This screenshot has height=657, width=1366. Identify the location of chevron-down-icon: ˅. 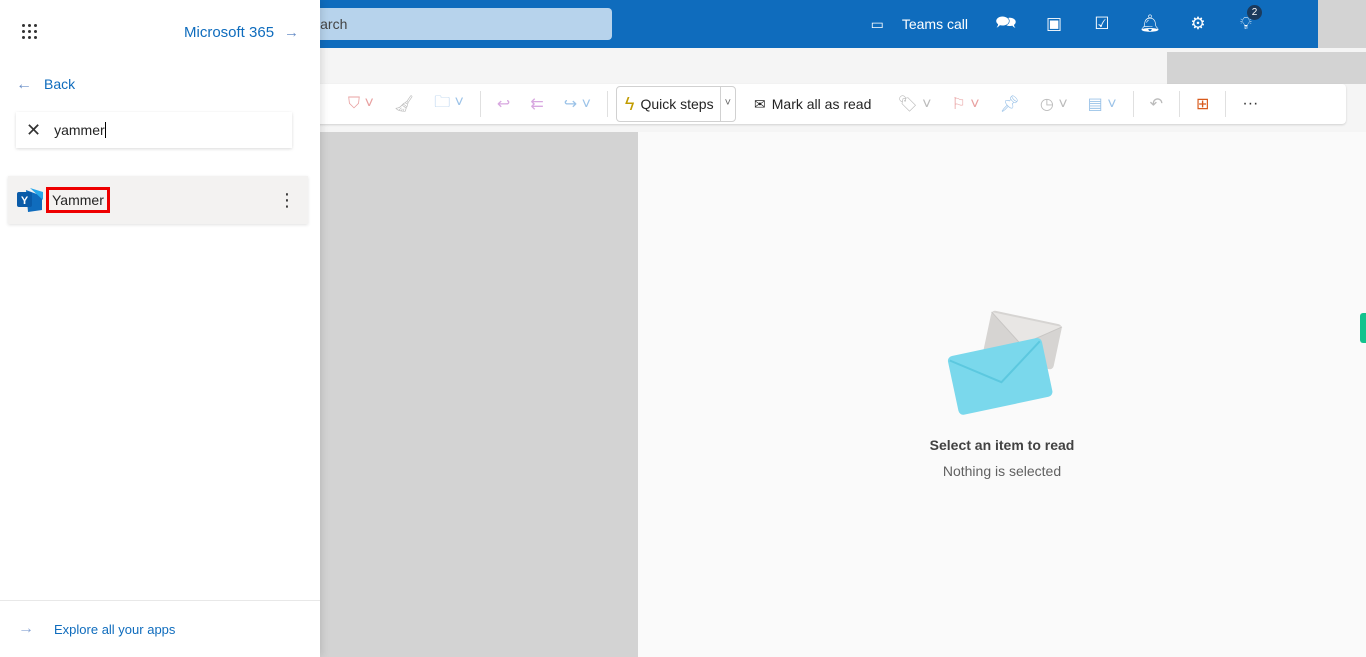
(727, 104).